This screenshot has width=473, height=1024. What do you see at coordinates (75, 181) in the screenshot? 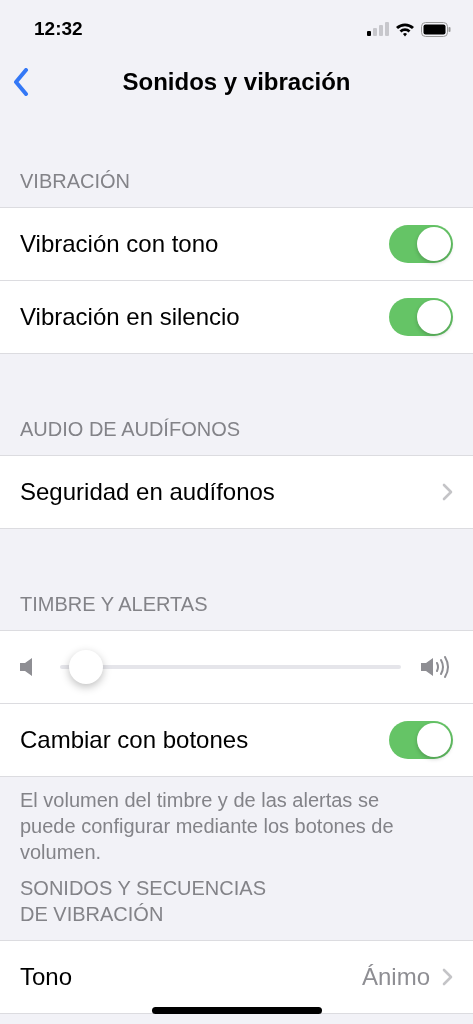
I see `section-header: VIBRACIÓN` at bounding box center [75, 181].